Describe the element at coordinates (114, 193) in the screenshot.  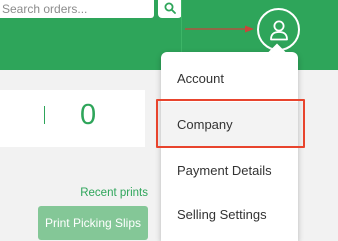
I see `recent-prints-link: Recent prints` at that location.